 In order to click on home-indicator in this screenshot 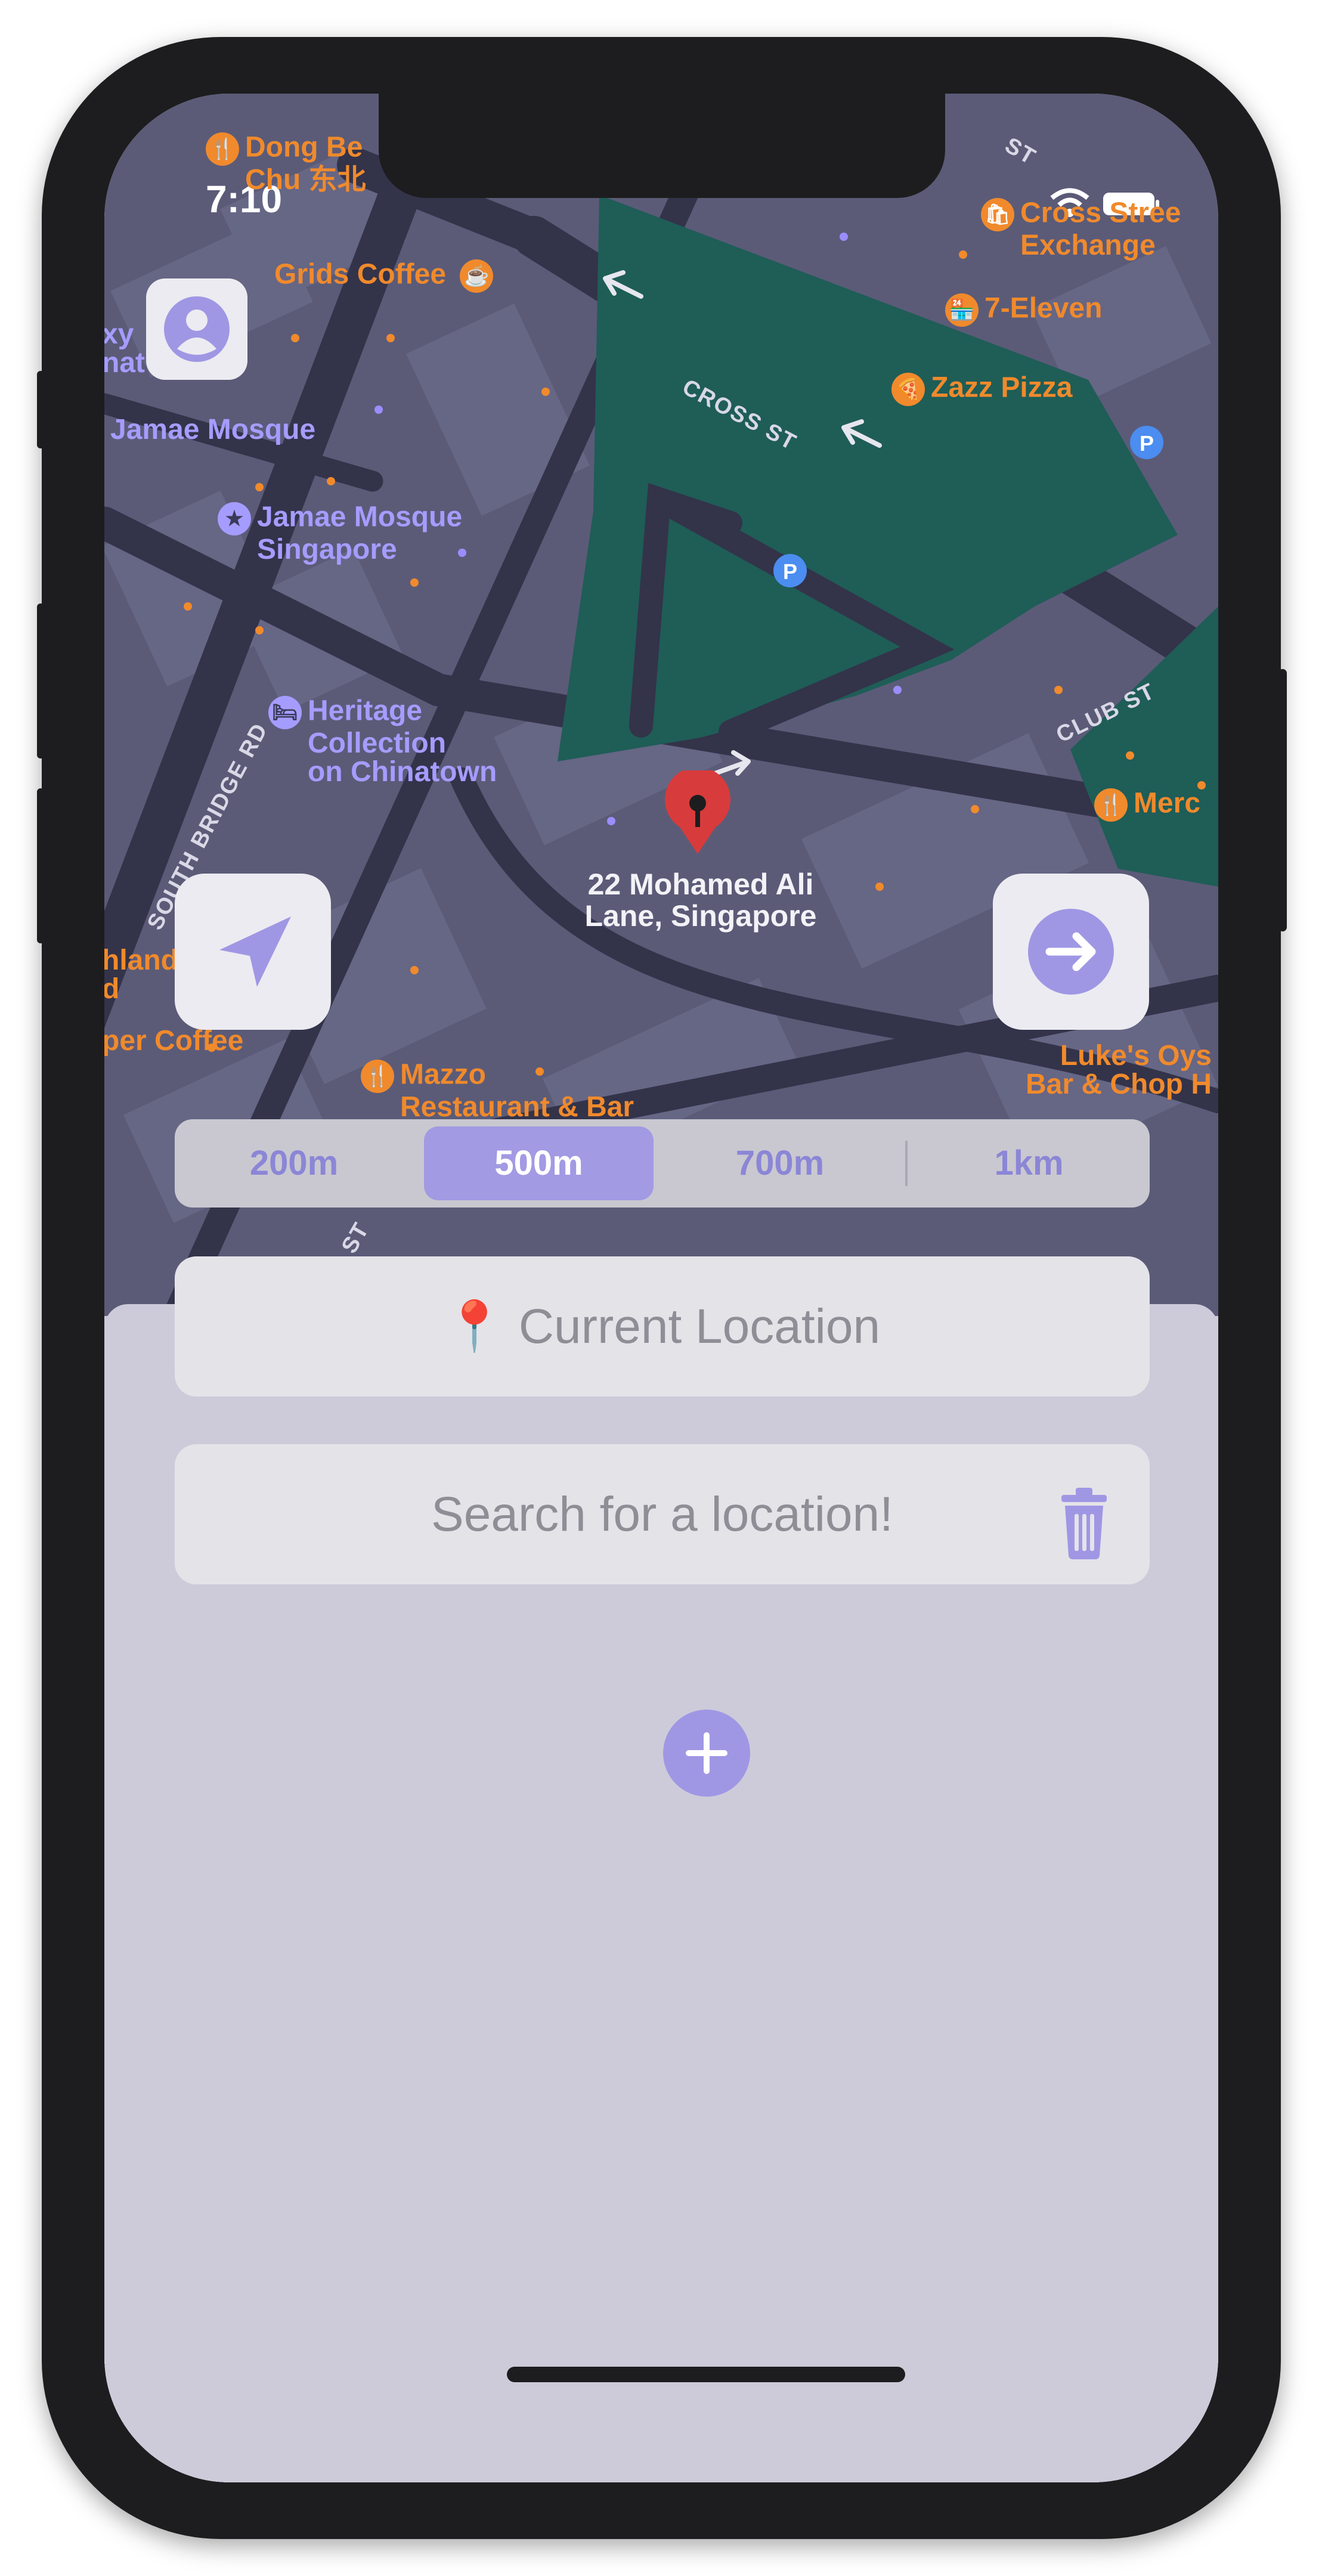, I will do `click(706, 2374)`.